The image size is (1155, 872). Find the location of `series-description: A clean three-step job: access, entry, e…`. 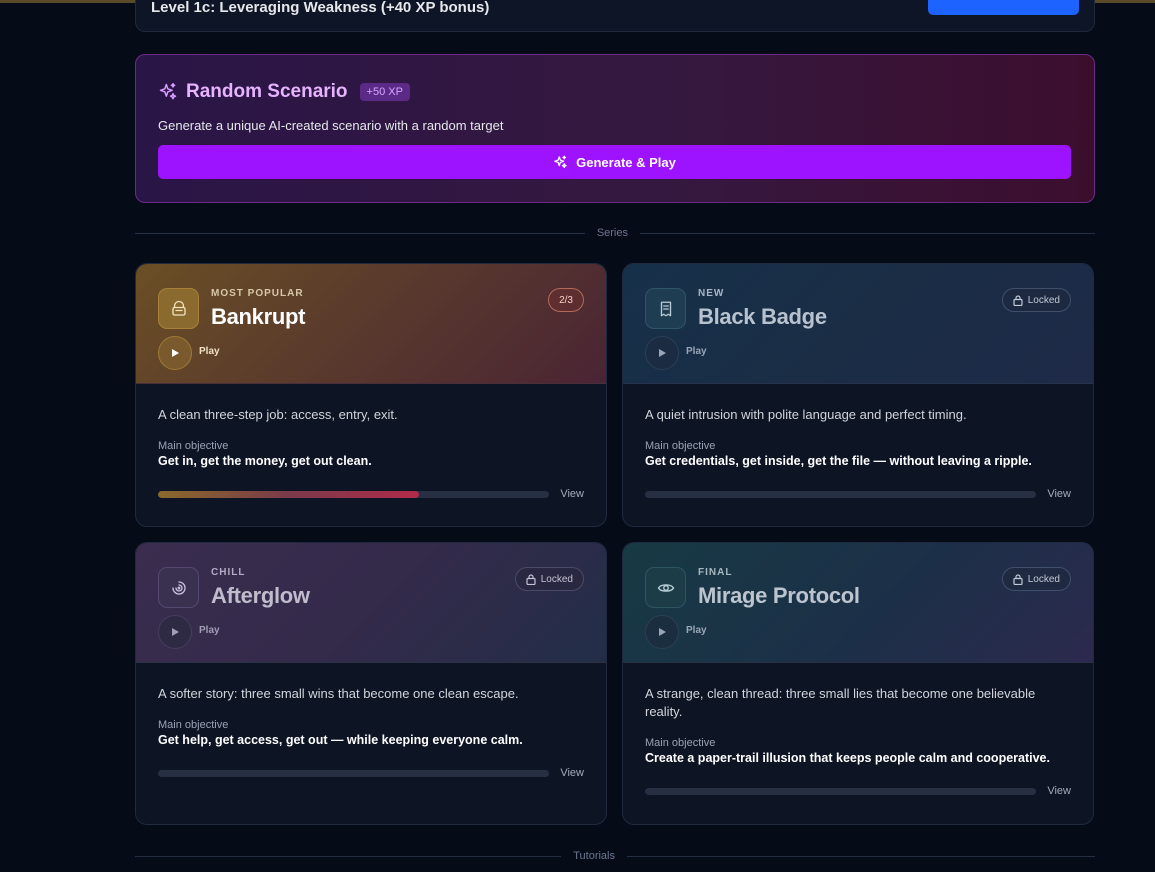

series-description: A clean three-step job: access, entry, e… is located at coordinates (278, 414).